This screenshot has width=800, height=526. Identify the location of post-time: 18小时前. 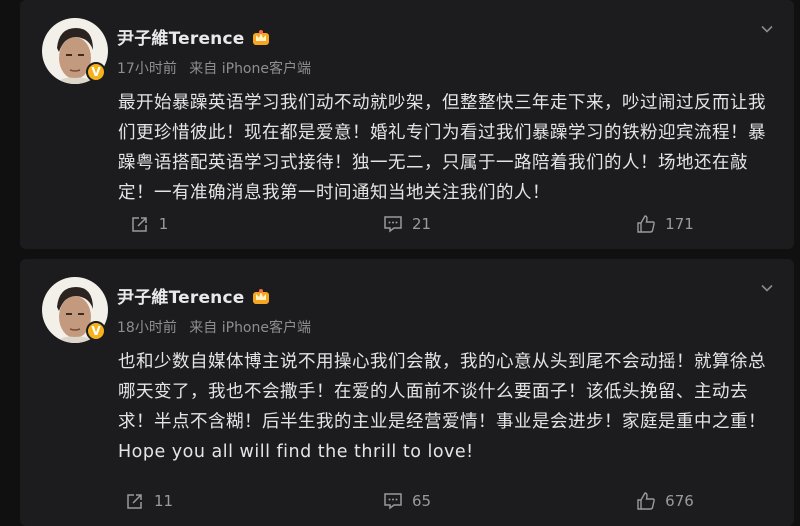
(147, 328).